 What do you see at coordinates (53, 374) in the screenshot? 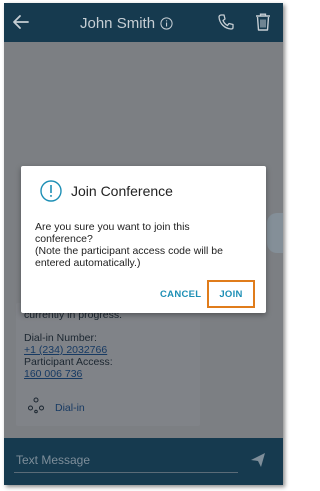
I see `participant-access-code-link: 160 006 736` at bounding box center [53, 374].